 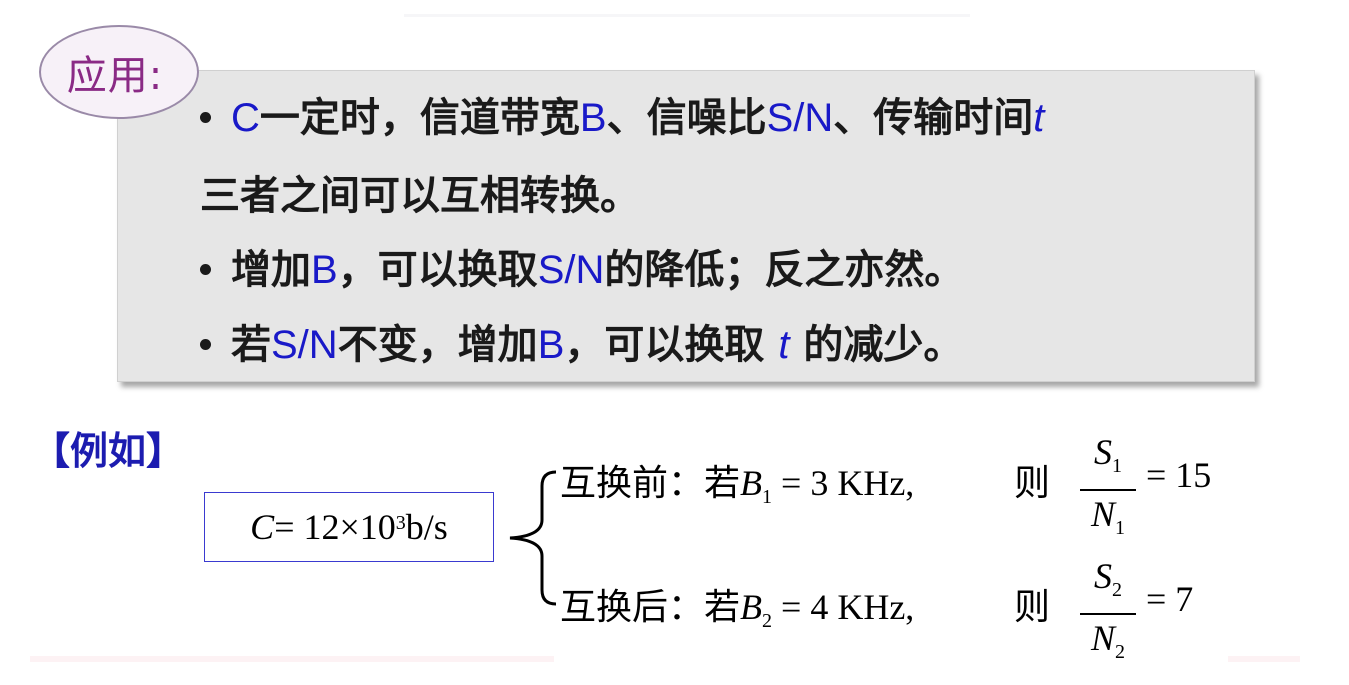 What do you see at coordinates (687, 15) in the screenshot?
I see `top-divider` at bounding box center [687, 15].